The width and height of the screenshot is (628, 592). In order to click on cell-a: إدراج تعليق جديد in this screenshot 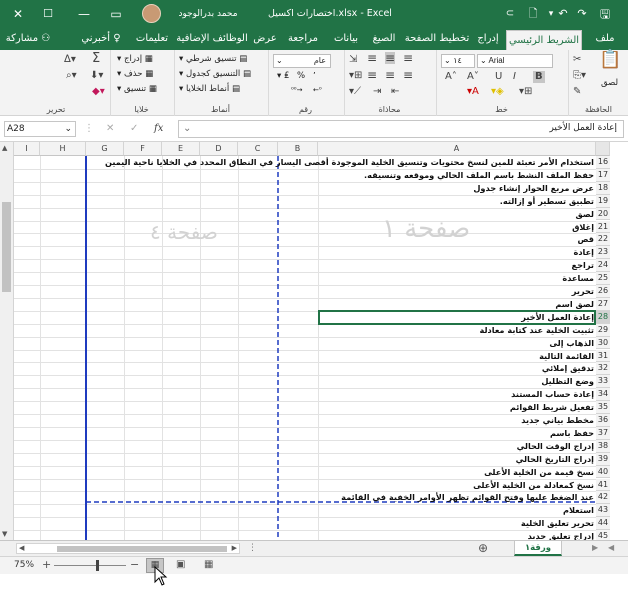, I will do `click(347, 535)`.